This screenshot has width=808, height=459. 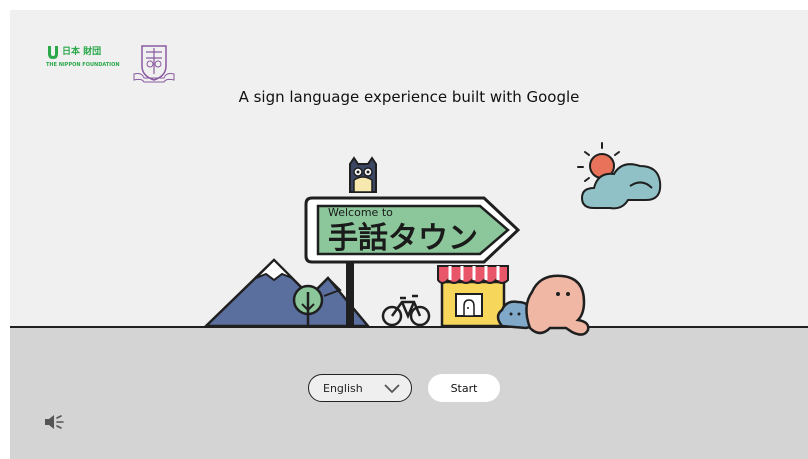 What do you see at coordinates (343, 388) in the screenshot?
I see `language-select-value: English` at bounding box center [343, 388].